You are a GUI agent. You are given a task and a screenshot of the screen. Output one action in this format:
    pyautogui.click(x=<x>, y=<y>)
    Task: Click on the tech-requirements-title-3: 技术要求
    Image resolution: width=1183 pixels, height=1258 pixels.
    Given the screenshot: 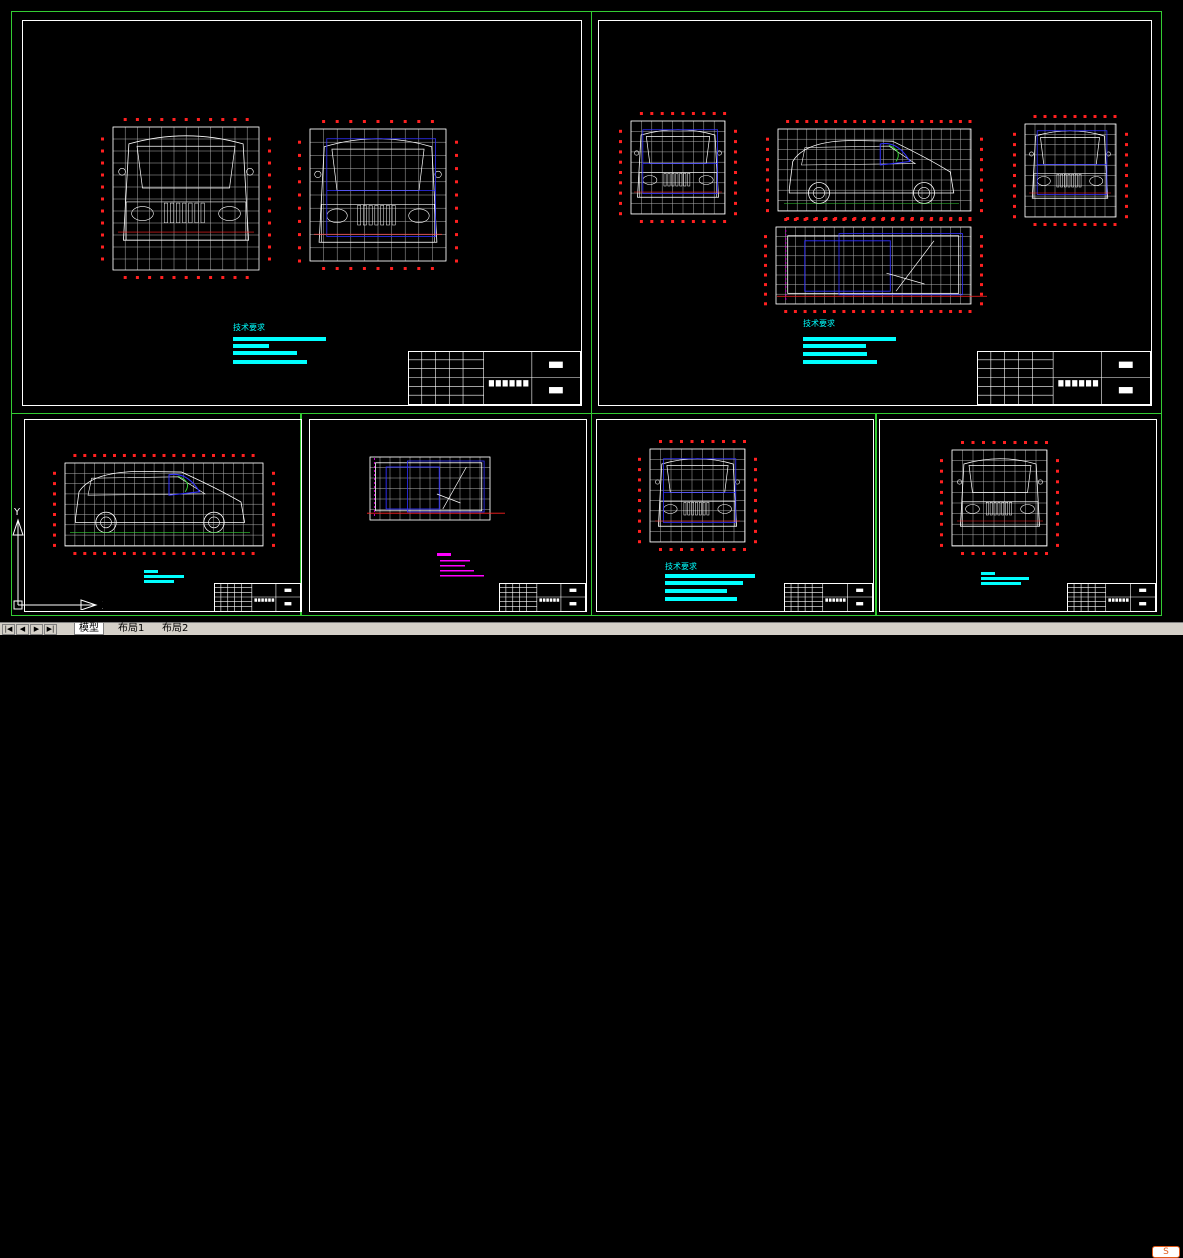 What is the action you would take?
    pyautogui.click(x=681, y=566)
    